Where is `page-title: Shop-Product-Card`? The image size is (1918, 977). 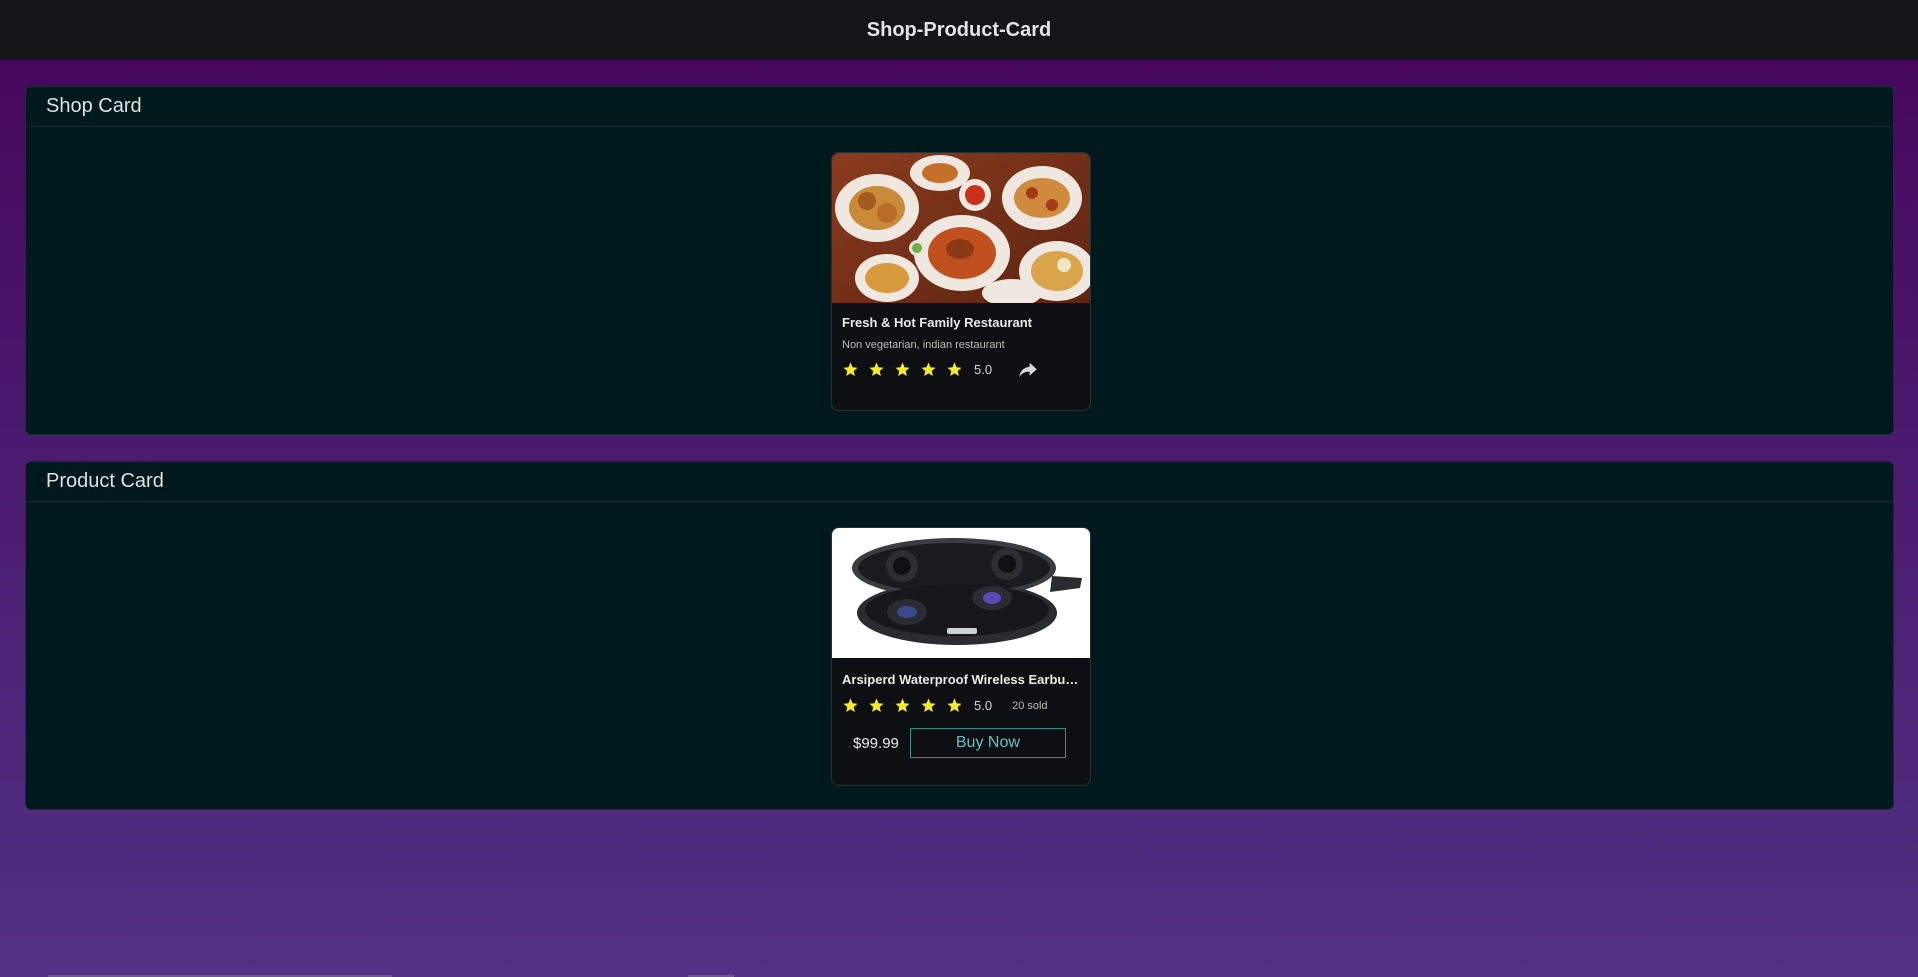
page-title: Shop-Product-Card is located at coordinates (959, 29).